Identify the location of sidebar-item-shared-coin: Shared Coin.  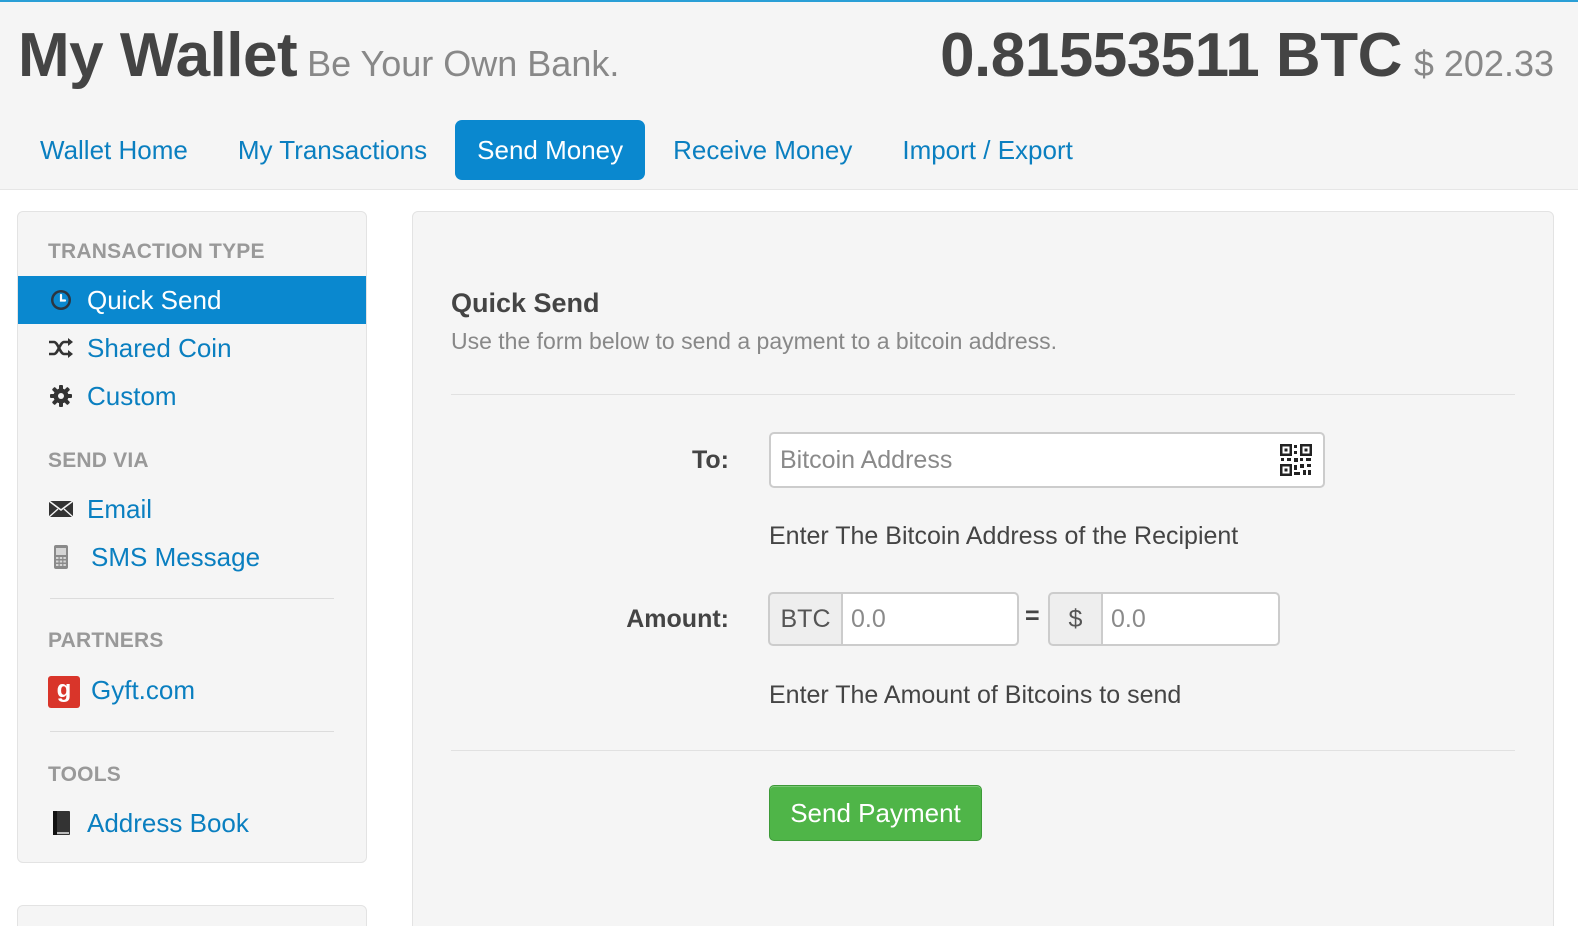
(192, 348).